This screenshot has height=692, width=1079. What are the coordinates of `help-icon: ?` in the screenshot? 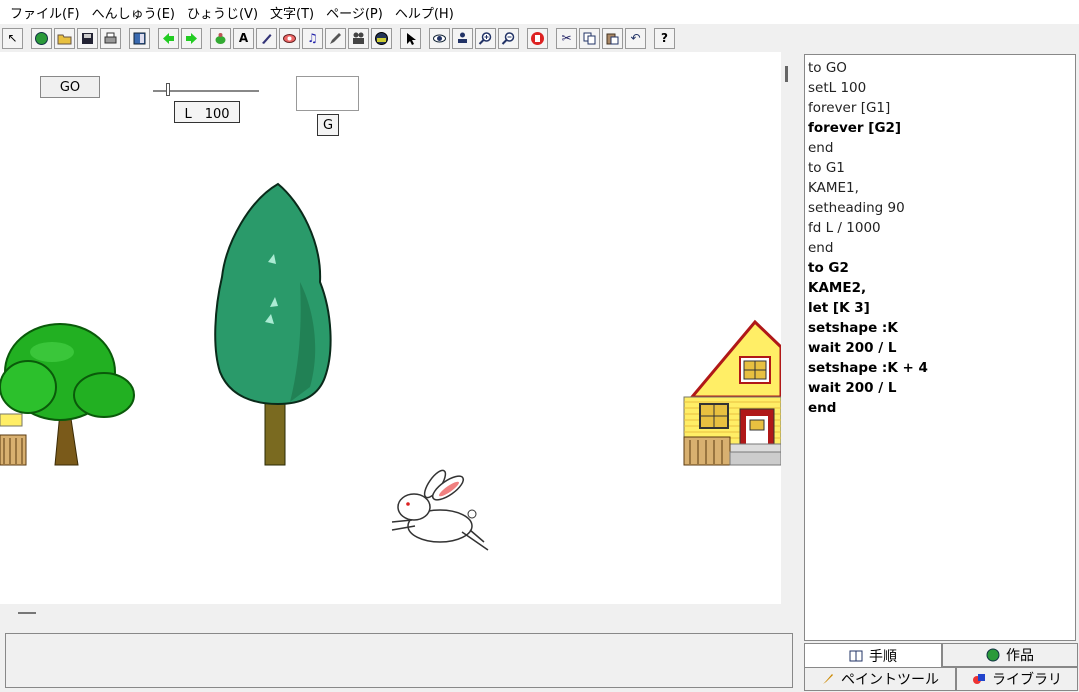 It's located at (664, 38).